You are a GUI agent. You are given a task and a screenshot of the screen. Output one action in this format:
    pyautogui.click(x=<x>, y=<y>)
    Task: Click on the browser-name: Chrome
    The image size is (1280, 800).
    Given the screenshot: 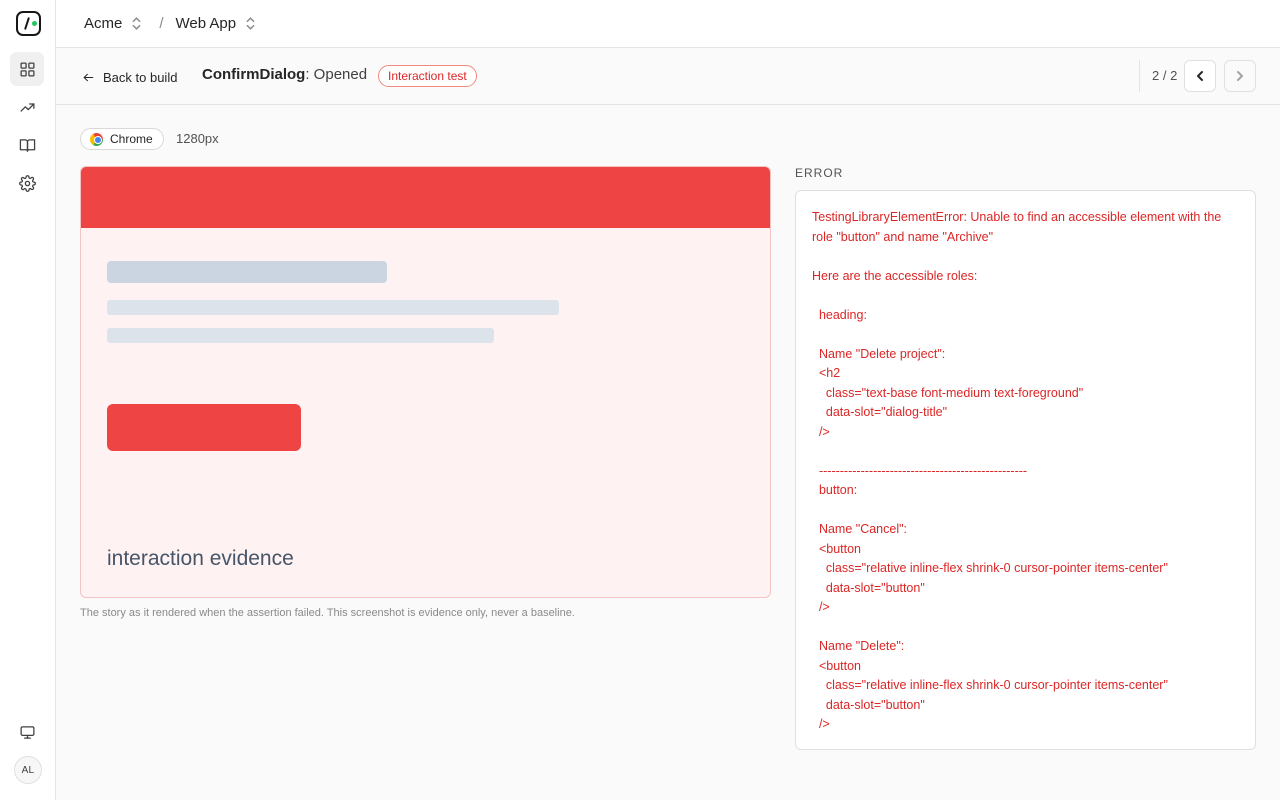 What is the action you would take?
    pyautogui.click(x=131, y=139)
    